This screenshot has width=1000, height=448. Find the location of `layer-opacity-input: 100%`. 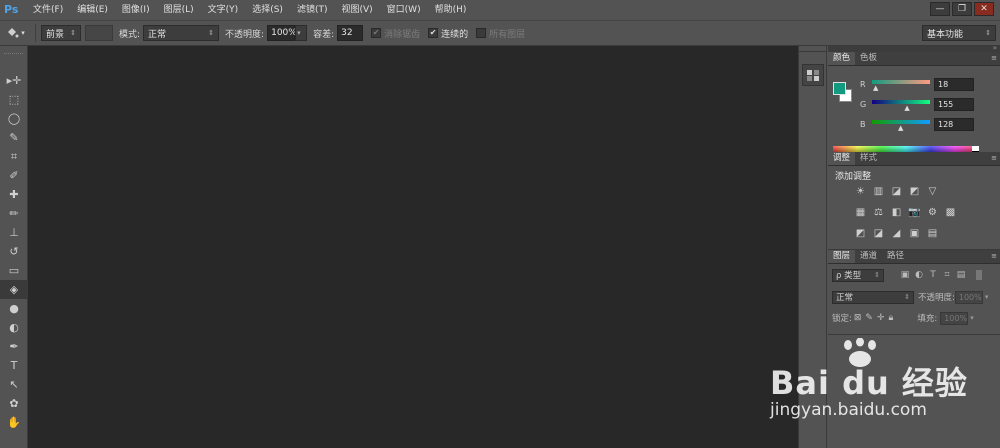

layer-opacity-input: 100% is located at coordinates (968, 297).